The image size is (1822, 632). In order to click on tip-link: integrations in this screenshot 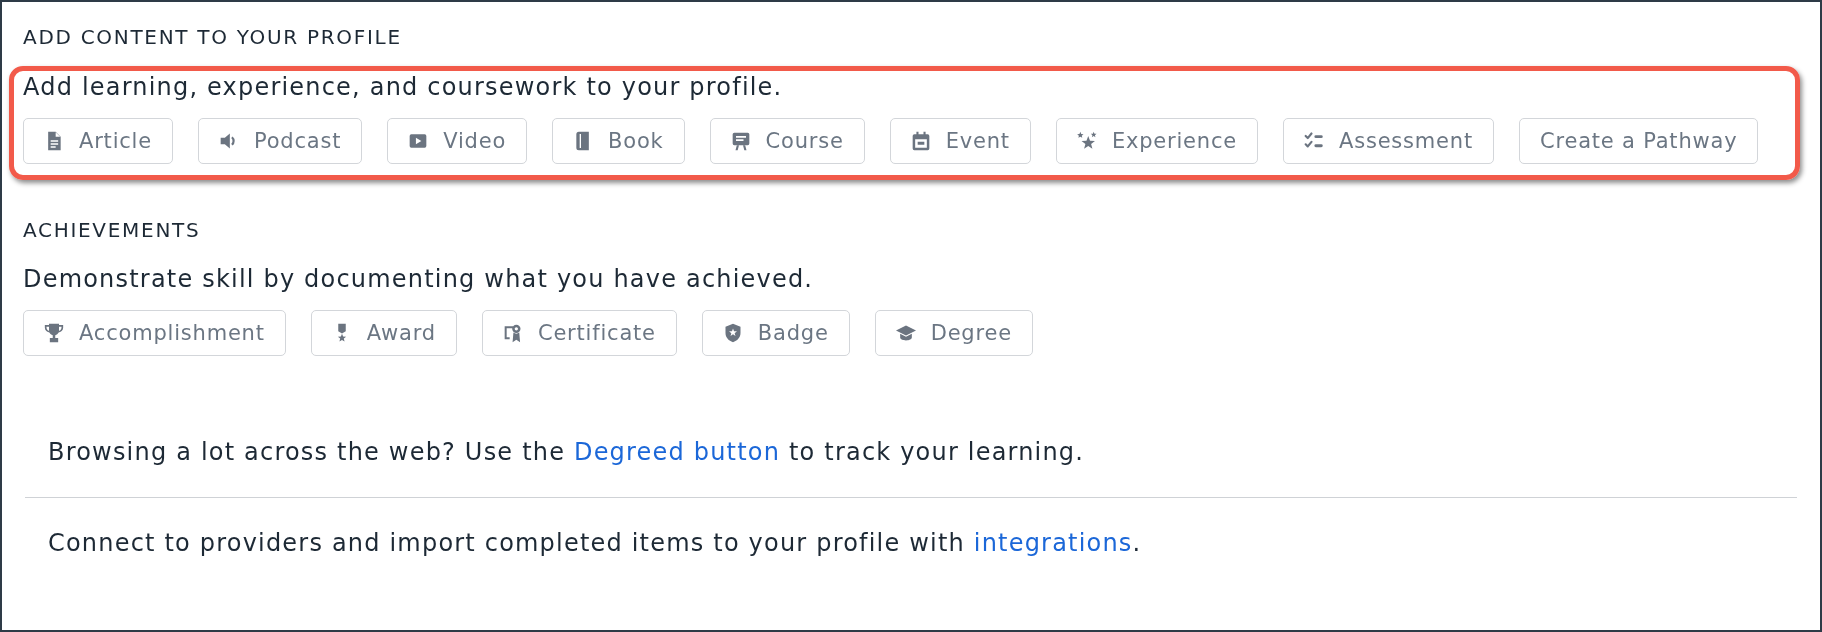, I will do `click(1053, 543)`.